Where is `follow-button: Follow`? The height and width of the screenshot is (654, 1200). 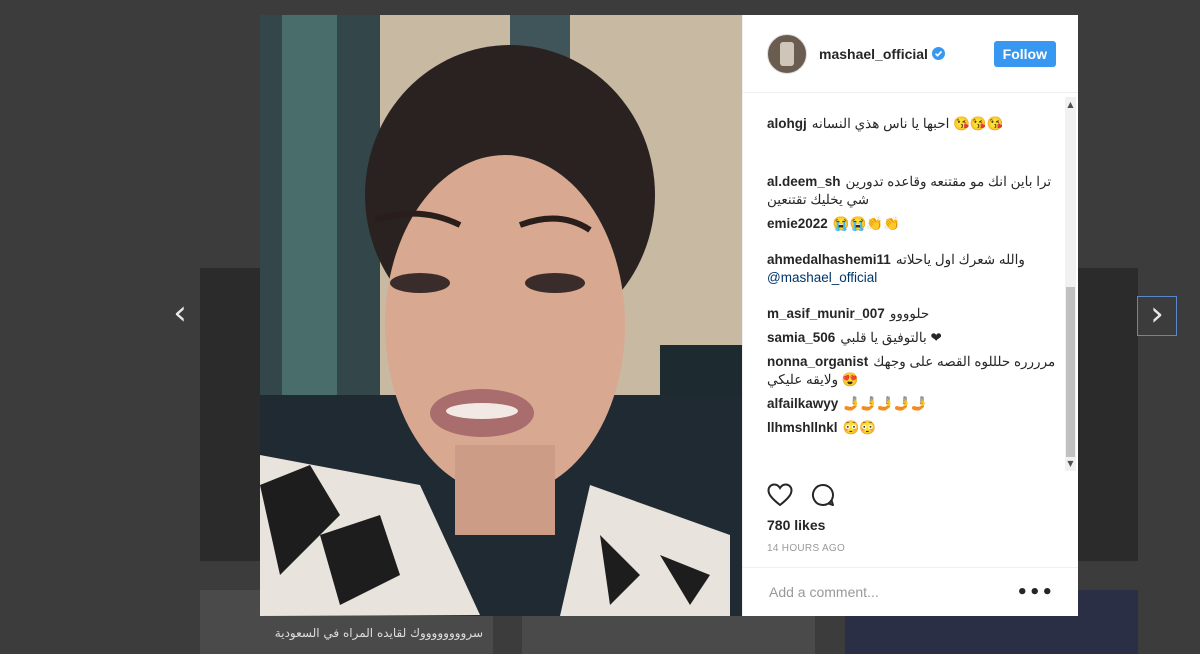
follow-button: Follow is located at coordinates (1024, 53).